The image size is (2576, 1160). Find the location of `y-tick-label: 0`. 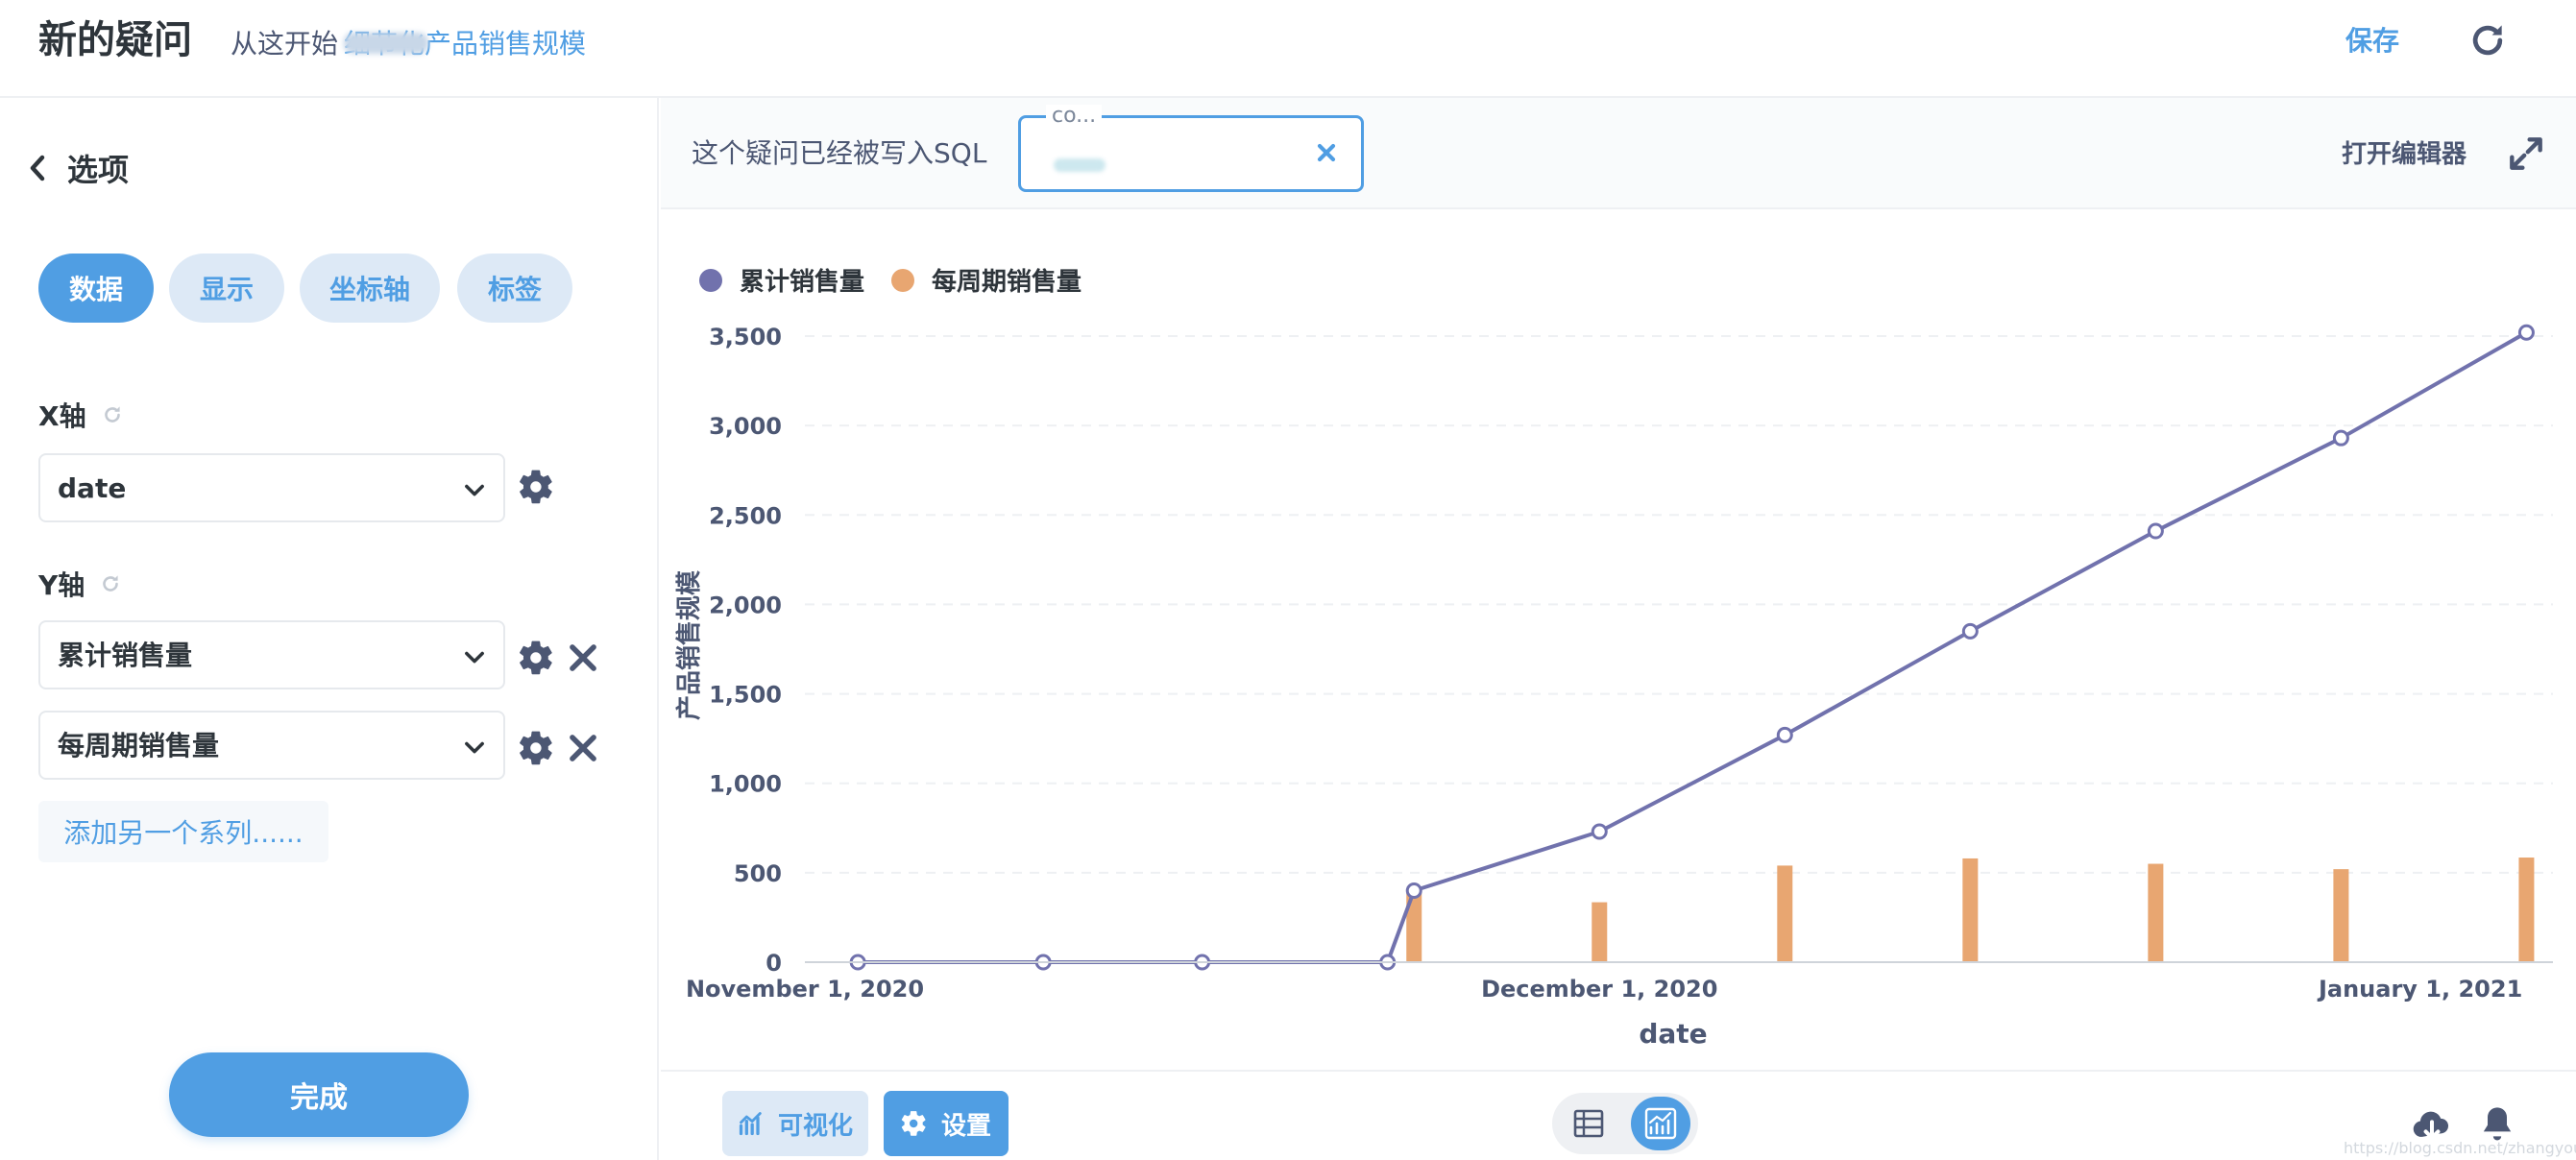

y-tick-label: 0 is located at coordinates (774, 964).